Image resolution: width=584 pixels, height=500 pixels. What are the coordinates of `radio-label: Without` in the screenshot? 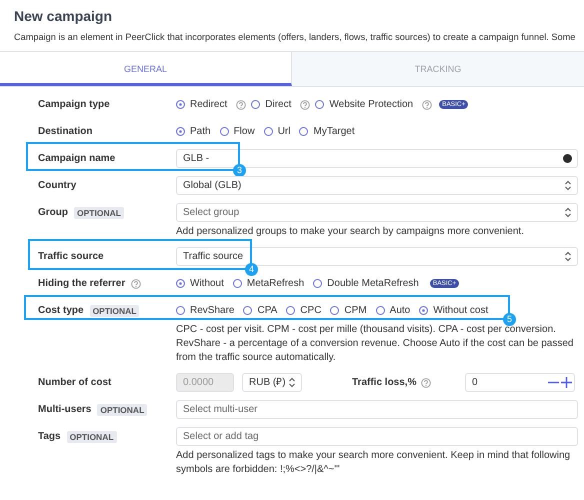 It's located at (207, 283).